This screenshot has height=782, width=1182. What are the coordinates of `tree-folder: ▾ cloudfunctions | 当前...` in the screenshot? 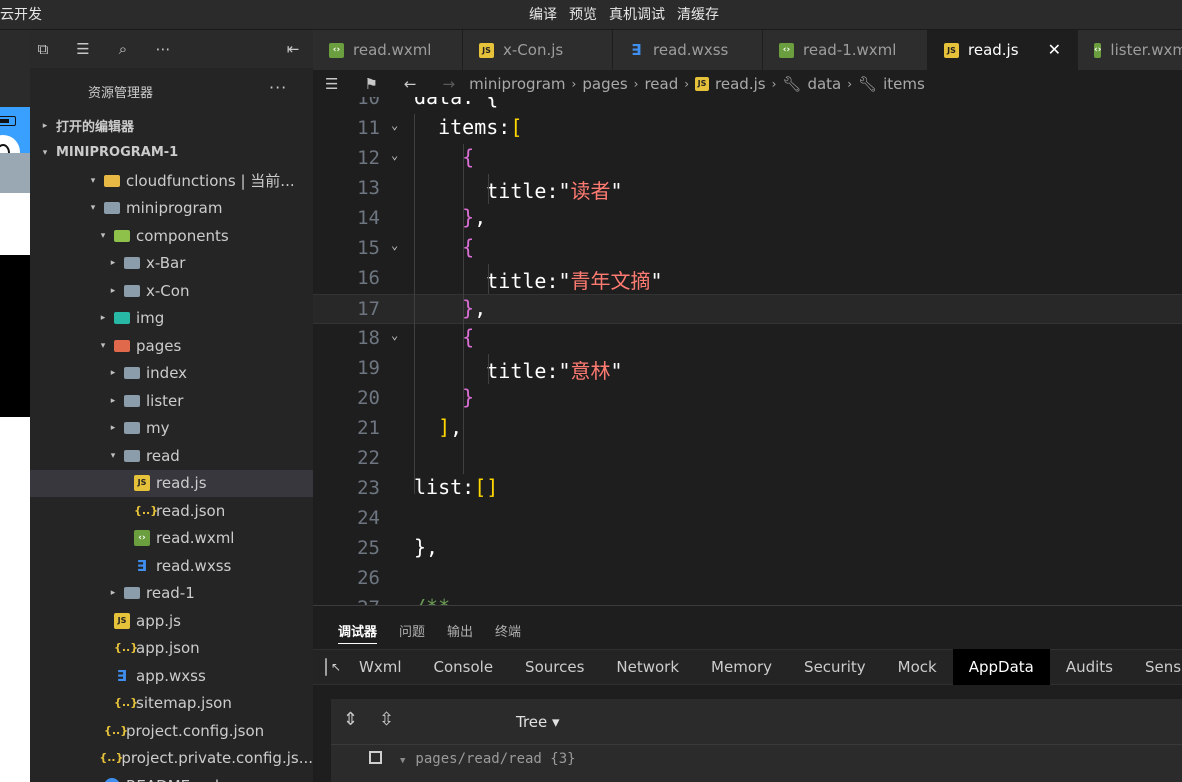 It's located at (171, 180).